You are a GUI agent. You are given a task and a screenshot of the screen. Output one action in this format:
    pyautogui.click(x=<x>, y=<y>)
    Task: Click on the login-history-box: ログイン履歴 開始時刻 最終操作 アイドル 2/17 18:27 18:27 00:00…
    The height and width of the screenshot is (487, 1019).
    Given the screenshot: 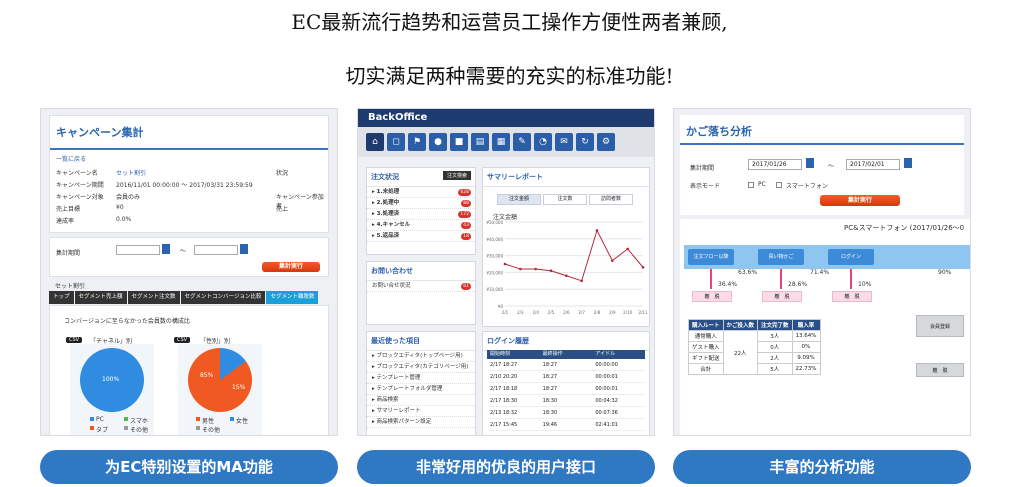 What is the action you would take?
    pyautogui.click(x=566, y=383)
    